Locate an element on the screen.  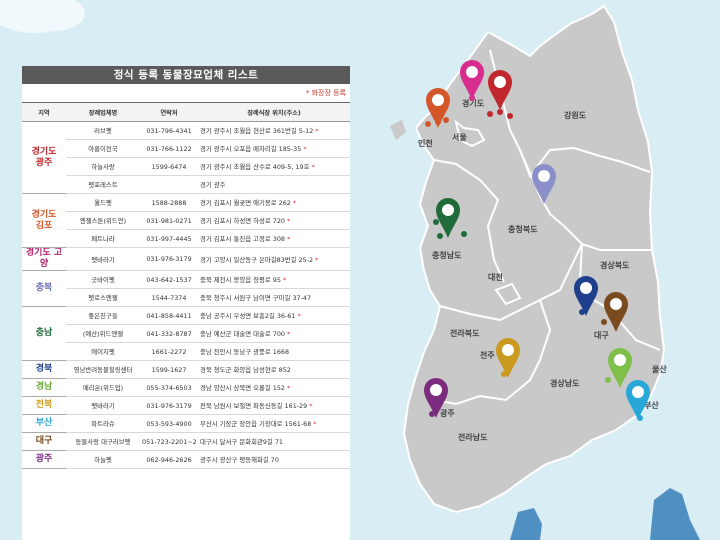
phone-cell: 053-593-4900 is located at coordinates (169, 423).